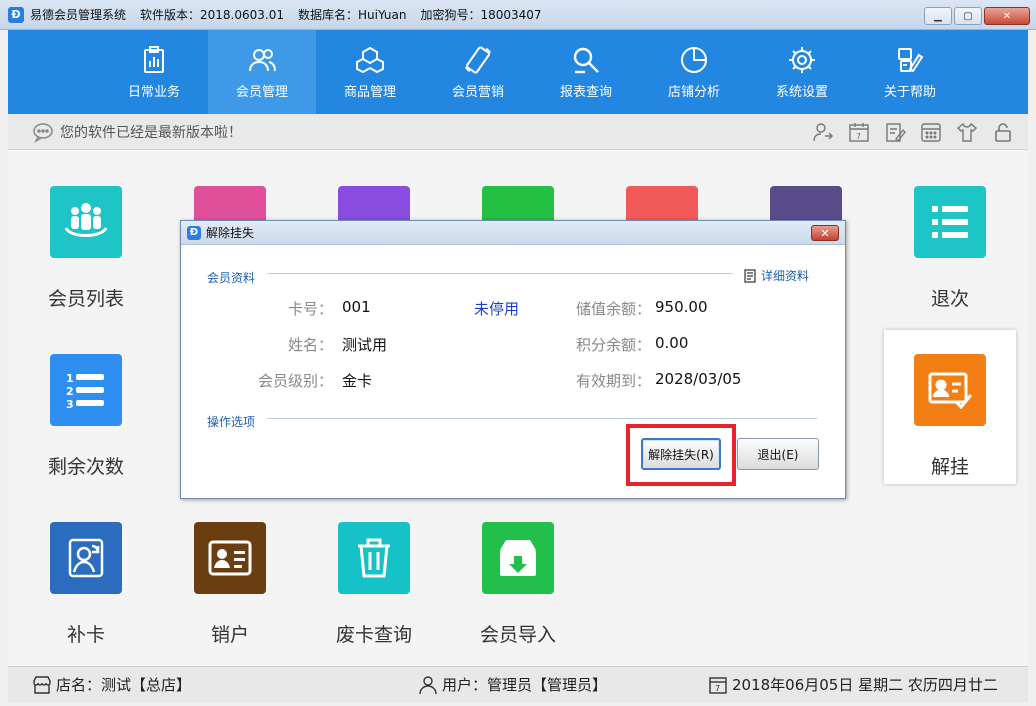 The height and width of the screenshot is (706, 1036). I want to click on nav-daily-business: 日常业务, so click(154, 72).